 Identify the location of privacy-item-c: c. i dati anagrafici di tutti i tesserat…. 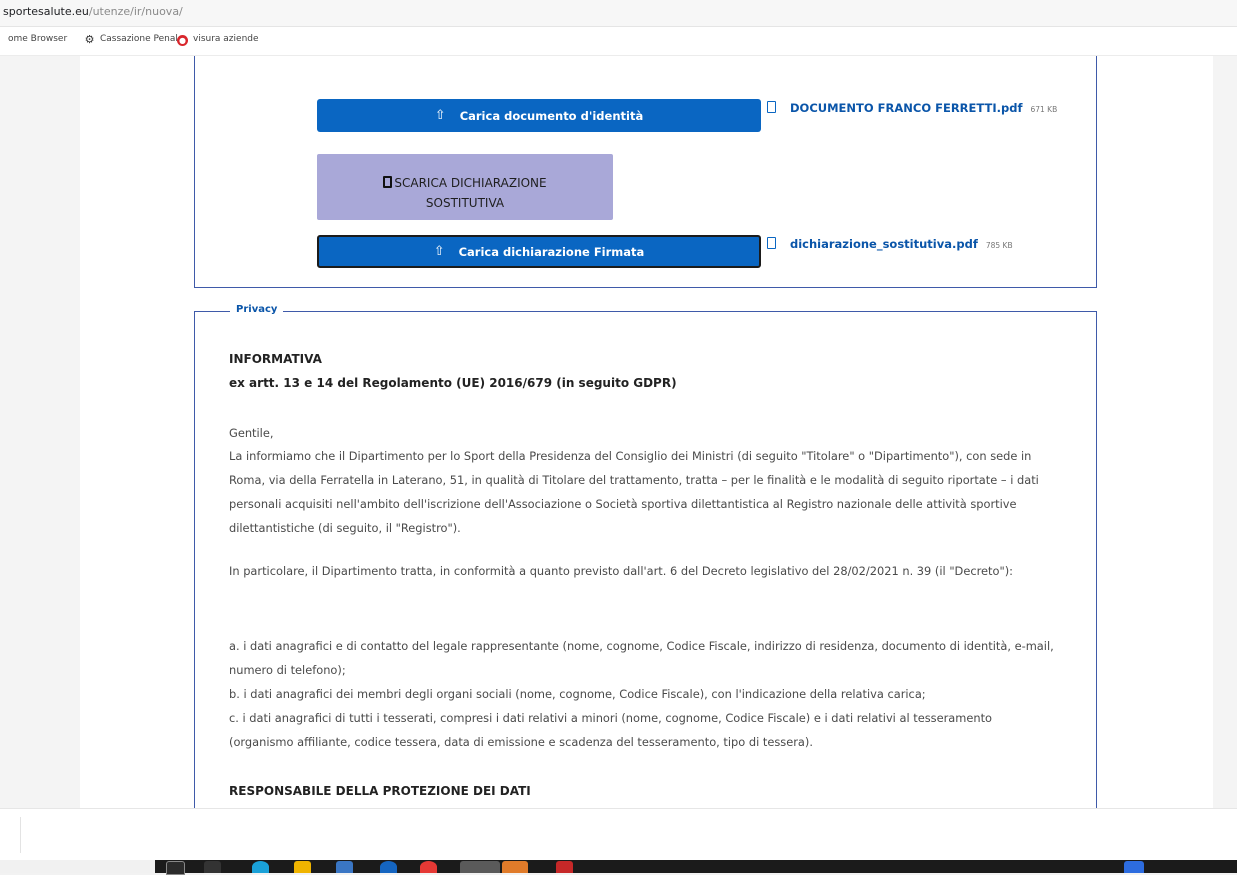
(611, 730).